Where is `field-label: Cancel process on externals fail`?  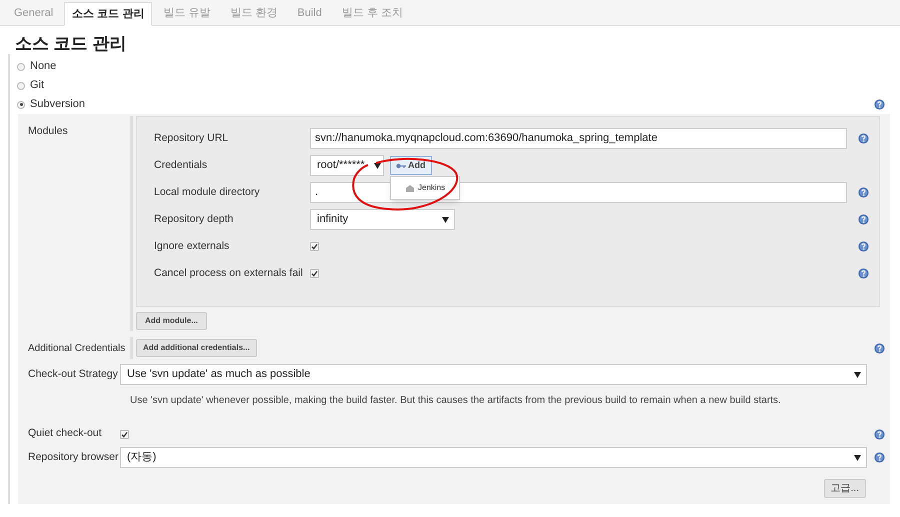 field-label: Cancel process on externals fail is located at coordinates (229, 273).